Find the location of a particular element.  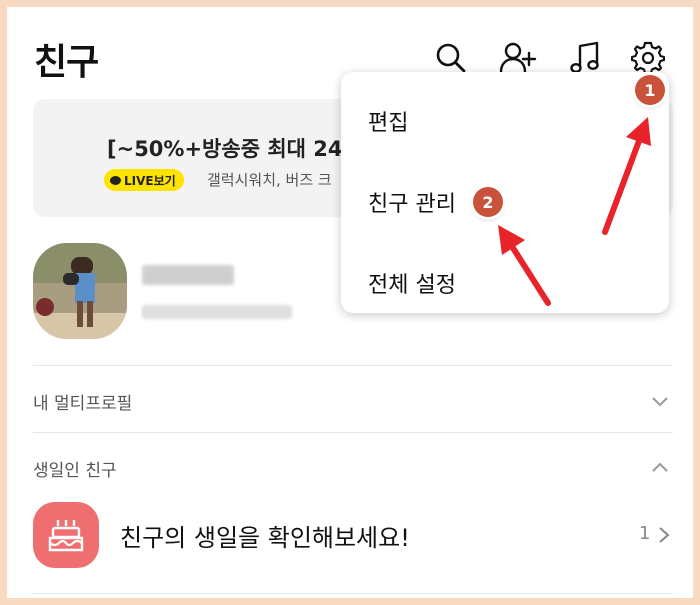

annotation-arrows is located at coordinates (574, 211).